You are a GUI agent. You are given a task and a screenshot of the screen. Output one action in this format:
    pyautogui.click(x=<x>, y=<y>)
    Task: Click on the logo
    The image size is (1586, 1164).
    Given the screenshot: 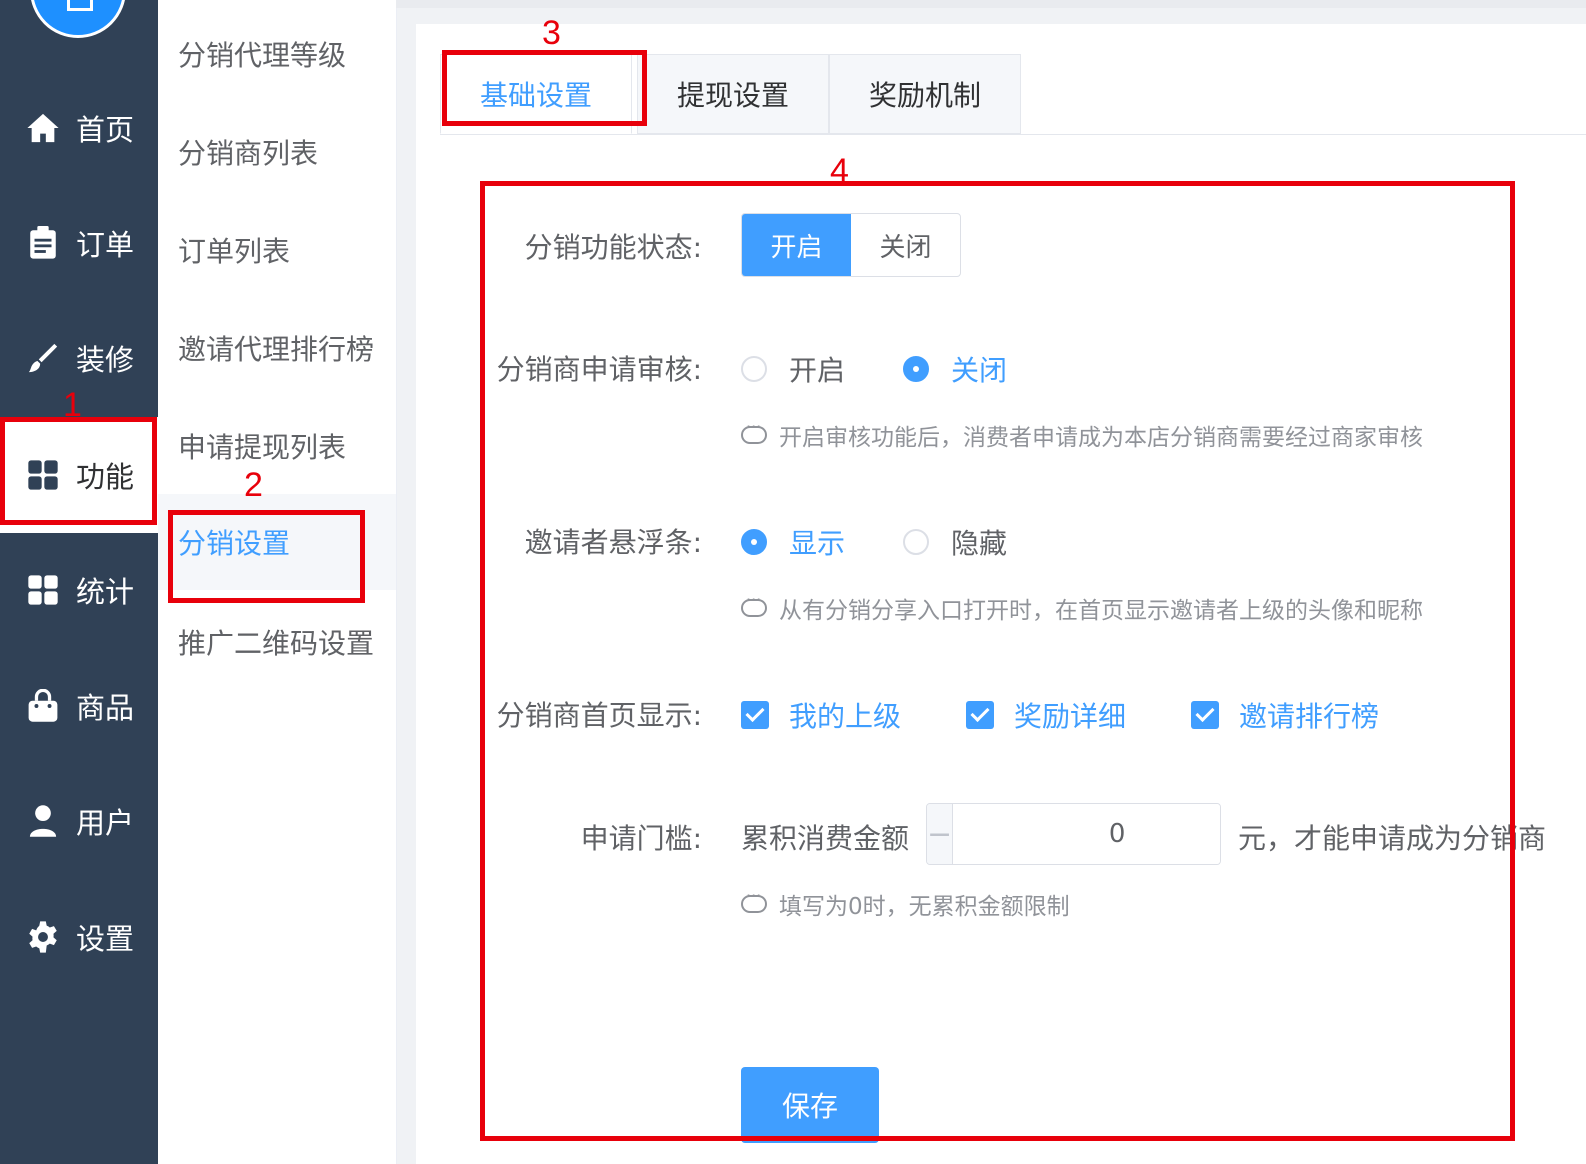 What is the action you would take?
    pyautogui.click(x=78, y=19)
    